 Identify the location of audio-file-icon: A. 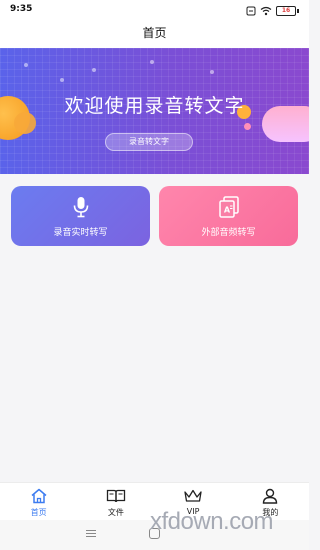
(228, 207).